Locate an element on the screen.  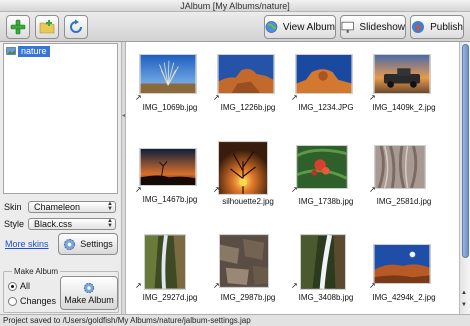
toolbar: View Album Slideshow Publish is located at coordinates (235, 27).